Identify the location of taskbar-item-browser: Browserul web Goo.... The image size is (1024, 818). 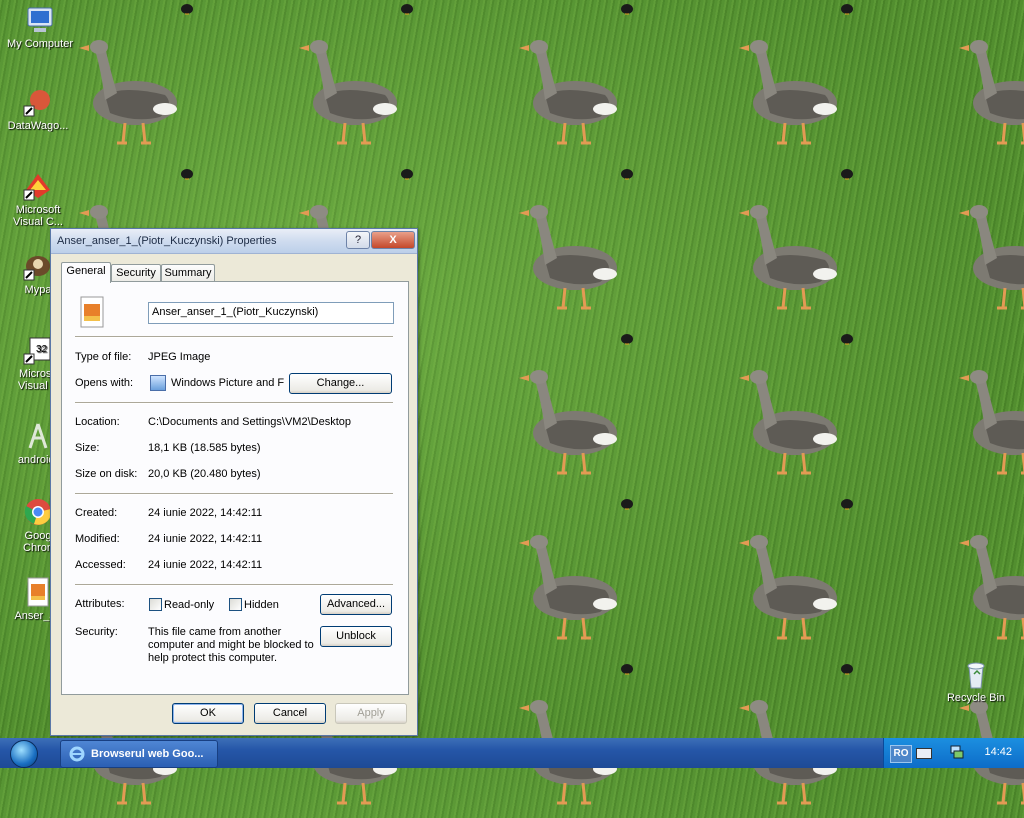
(139, 754).